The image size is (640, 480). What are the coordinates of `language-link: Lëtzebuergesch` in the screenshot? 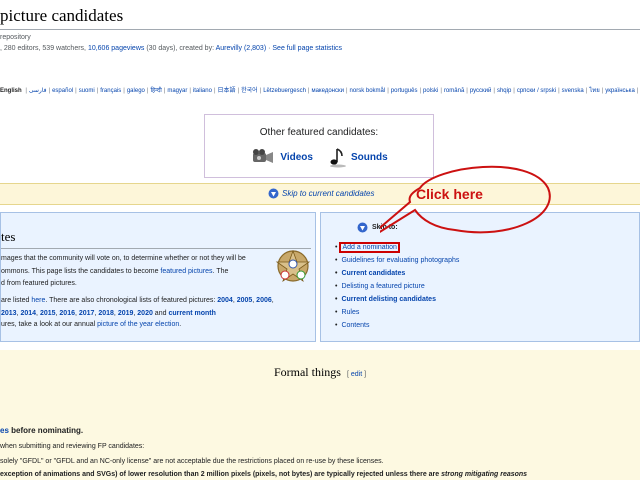 It's located at (284, 91).